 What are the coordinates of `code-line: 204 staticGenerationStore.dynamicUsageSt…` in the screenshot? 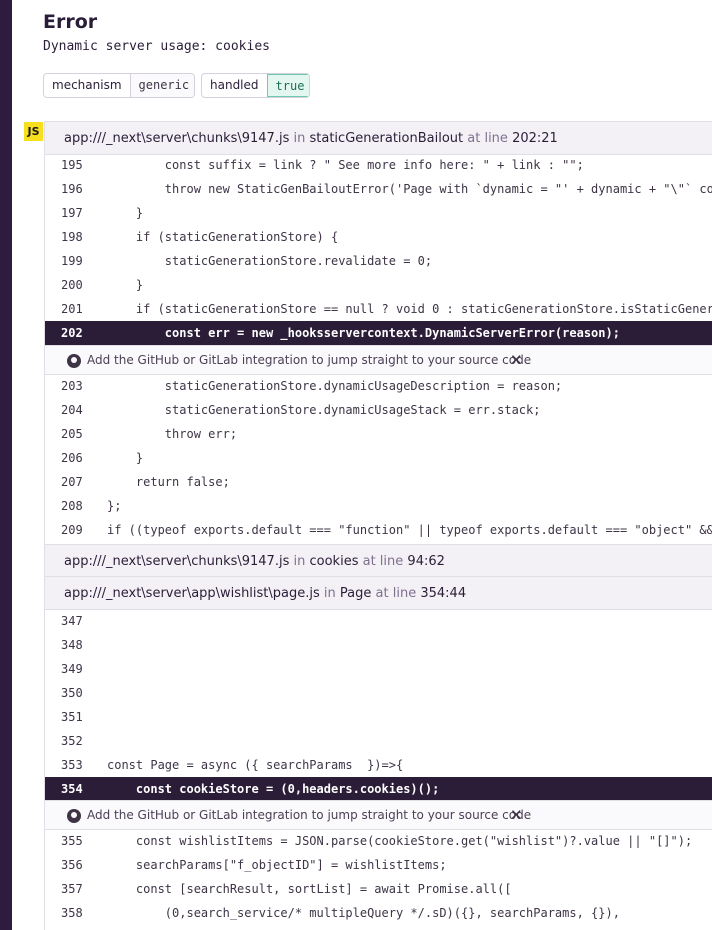 It's located at (301, 410).